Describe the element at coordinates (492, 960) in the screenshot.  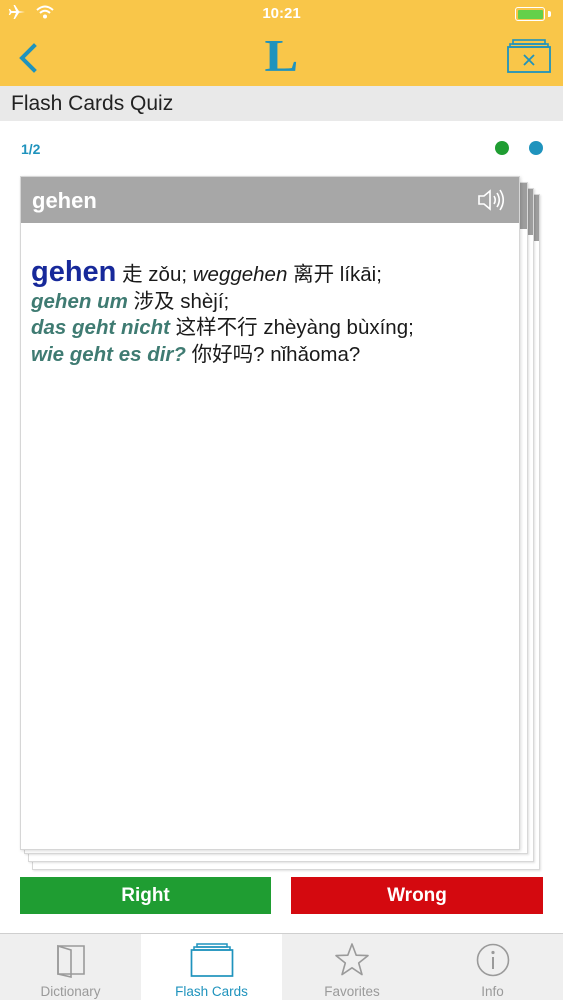
I see `info-icon` at that location.